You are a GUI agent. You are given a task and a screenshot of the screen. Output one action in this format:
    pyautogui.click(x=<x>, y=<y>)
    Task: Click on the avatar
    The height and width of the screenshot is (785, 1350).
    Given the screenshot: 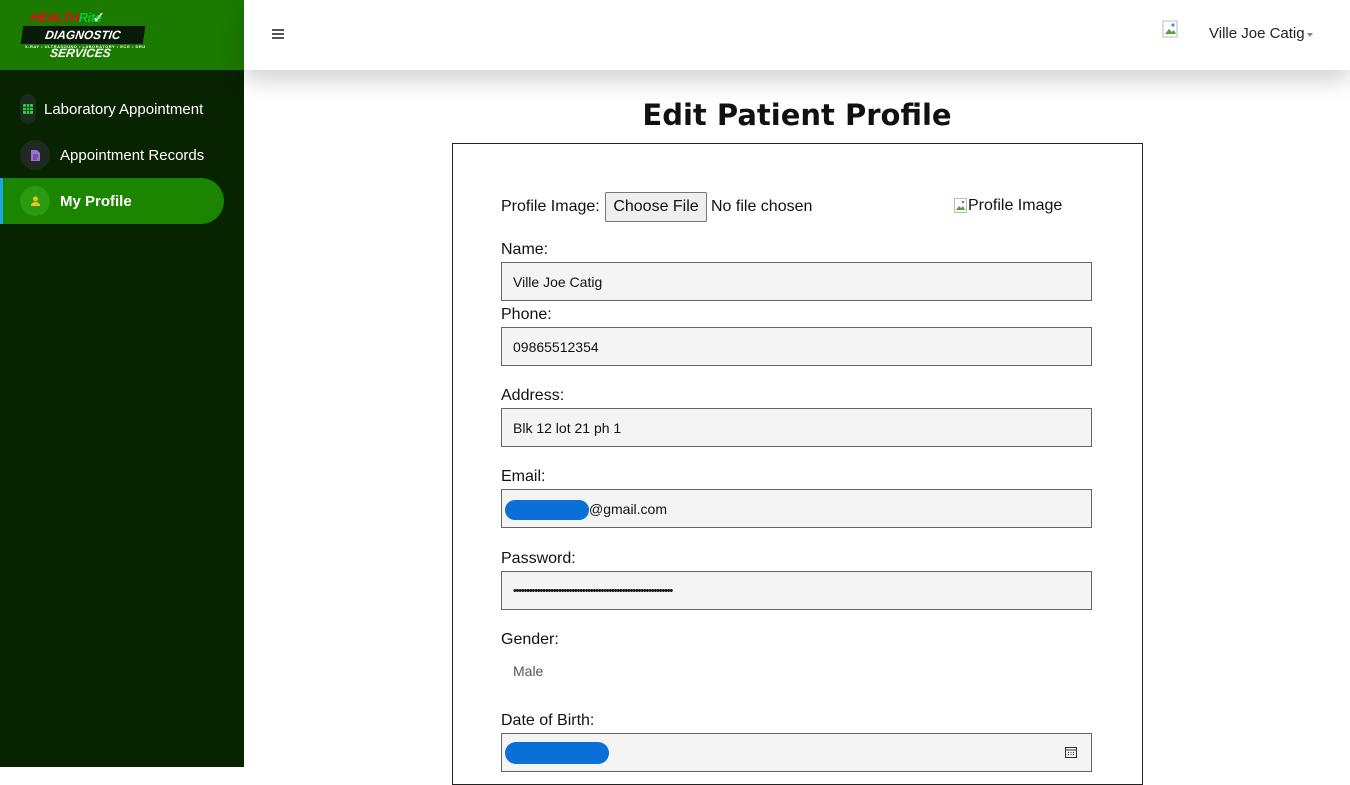 What is the action you would take?
    pyautogui.click(x=1173, y=31)
    